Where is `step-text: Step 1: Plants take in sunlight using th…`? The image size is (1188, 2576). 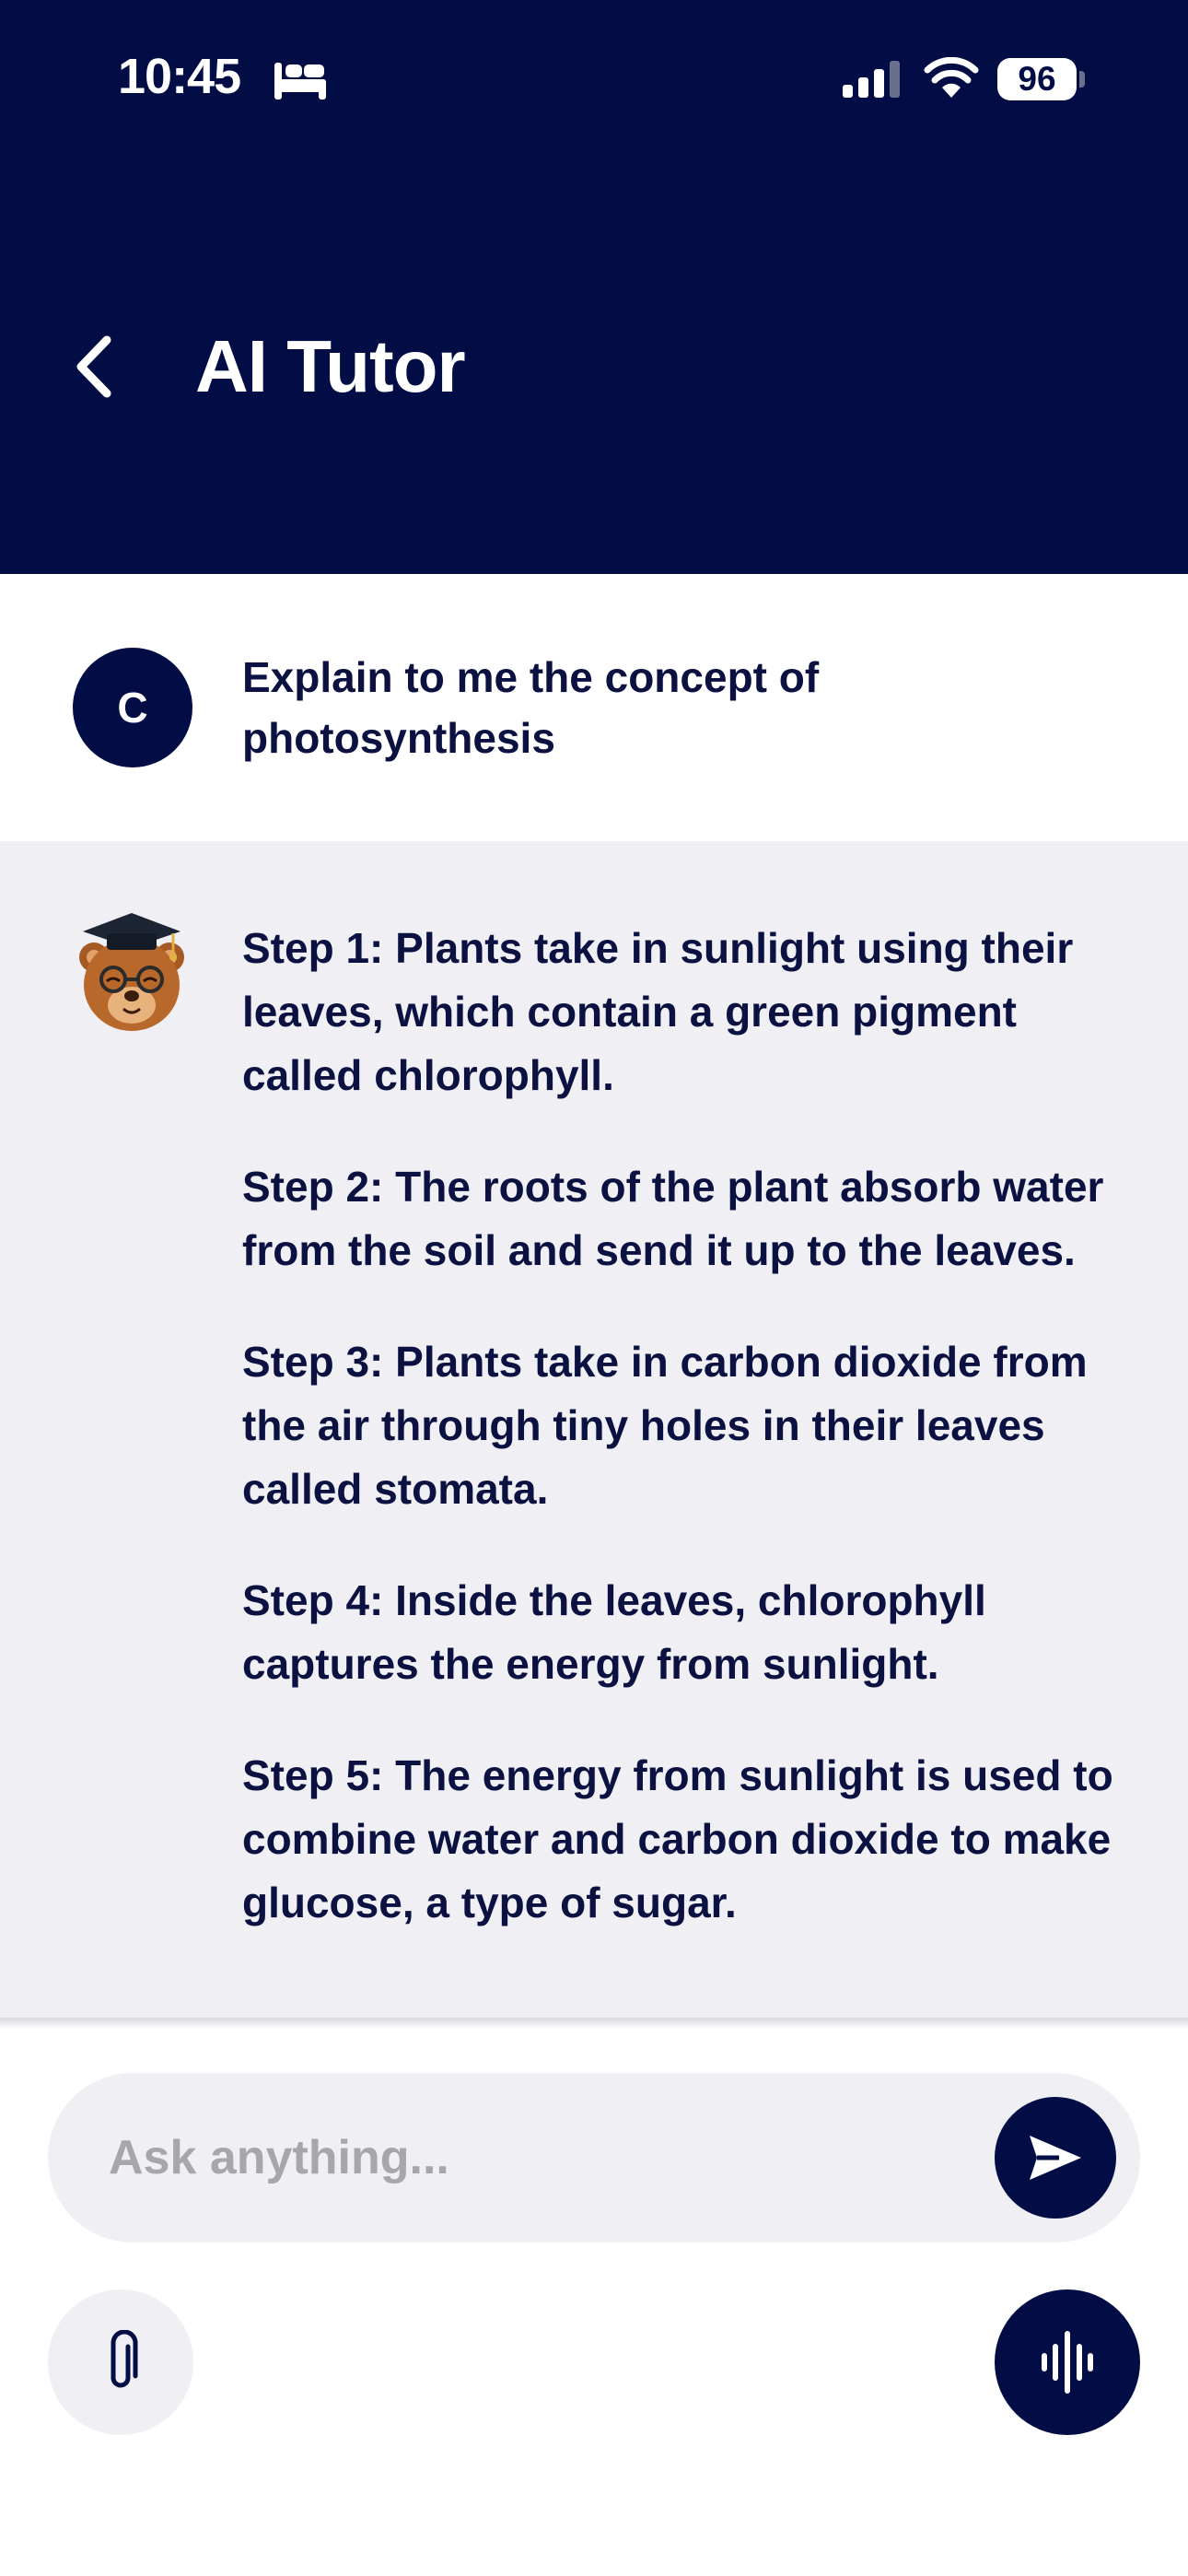 step-text: Step 1: Plants take in sunlight using th… is located at coordinates (658, 1011).